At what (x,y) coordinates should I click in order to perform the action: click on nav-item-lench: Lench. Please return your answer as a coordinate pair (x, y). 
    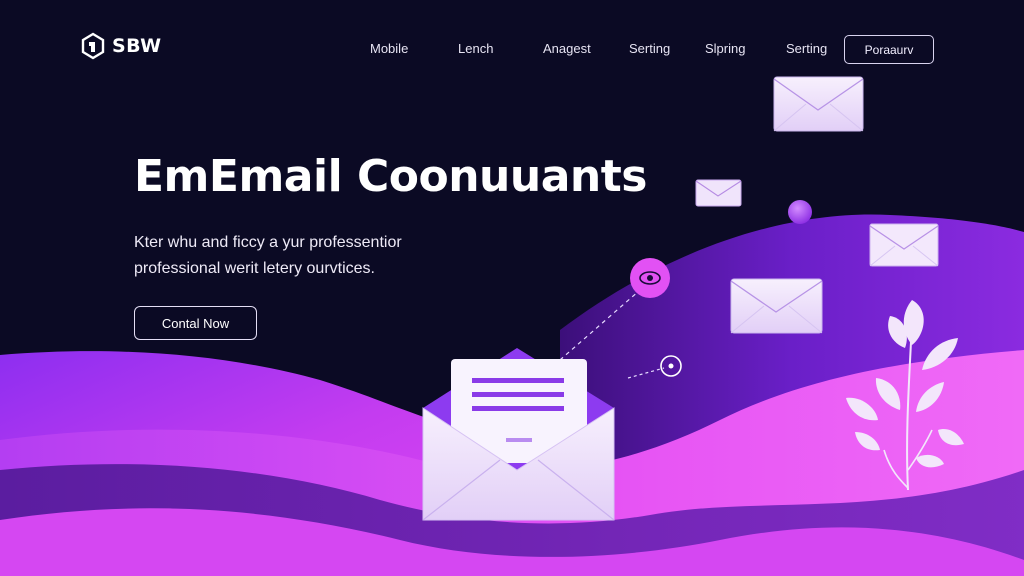
    Looking at the image, I should click on (475, 48).